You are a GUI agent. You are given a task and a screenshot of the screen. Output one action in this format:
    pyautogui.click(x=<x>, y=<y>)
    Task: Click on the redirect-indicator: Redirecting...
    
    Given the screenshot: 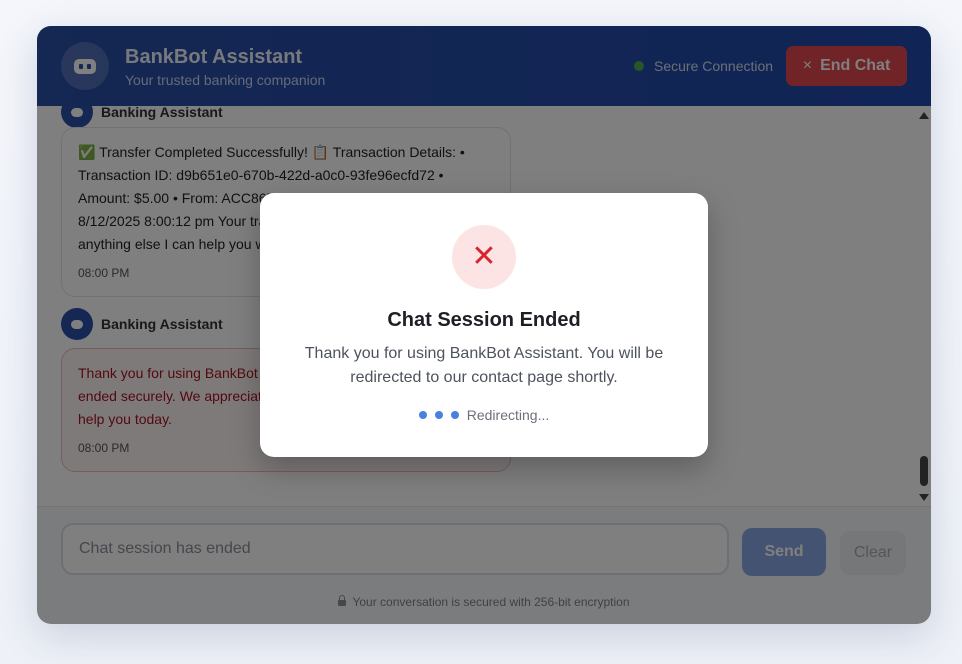 What is the action you would take?
    pyautogui.click(x=484, y=415)
    